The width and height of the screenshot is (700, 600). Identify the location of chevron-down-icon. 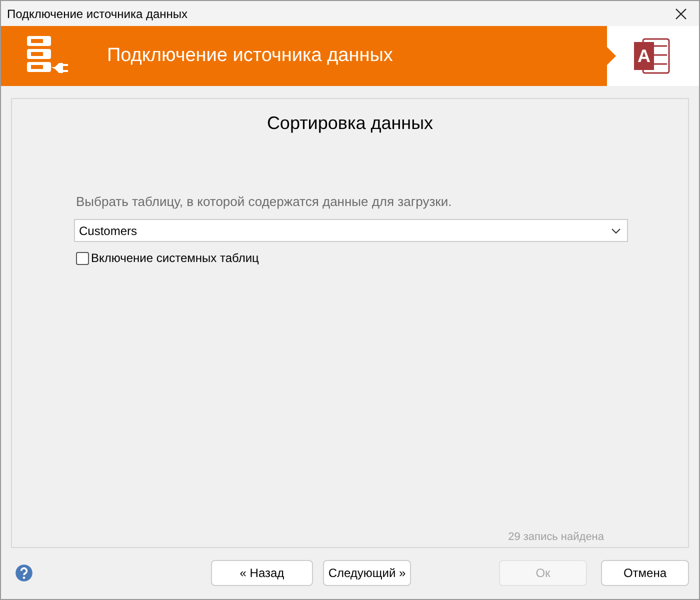
(616, 231).